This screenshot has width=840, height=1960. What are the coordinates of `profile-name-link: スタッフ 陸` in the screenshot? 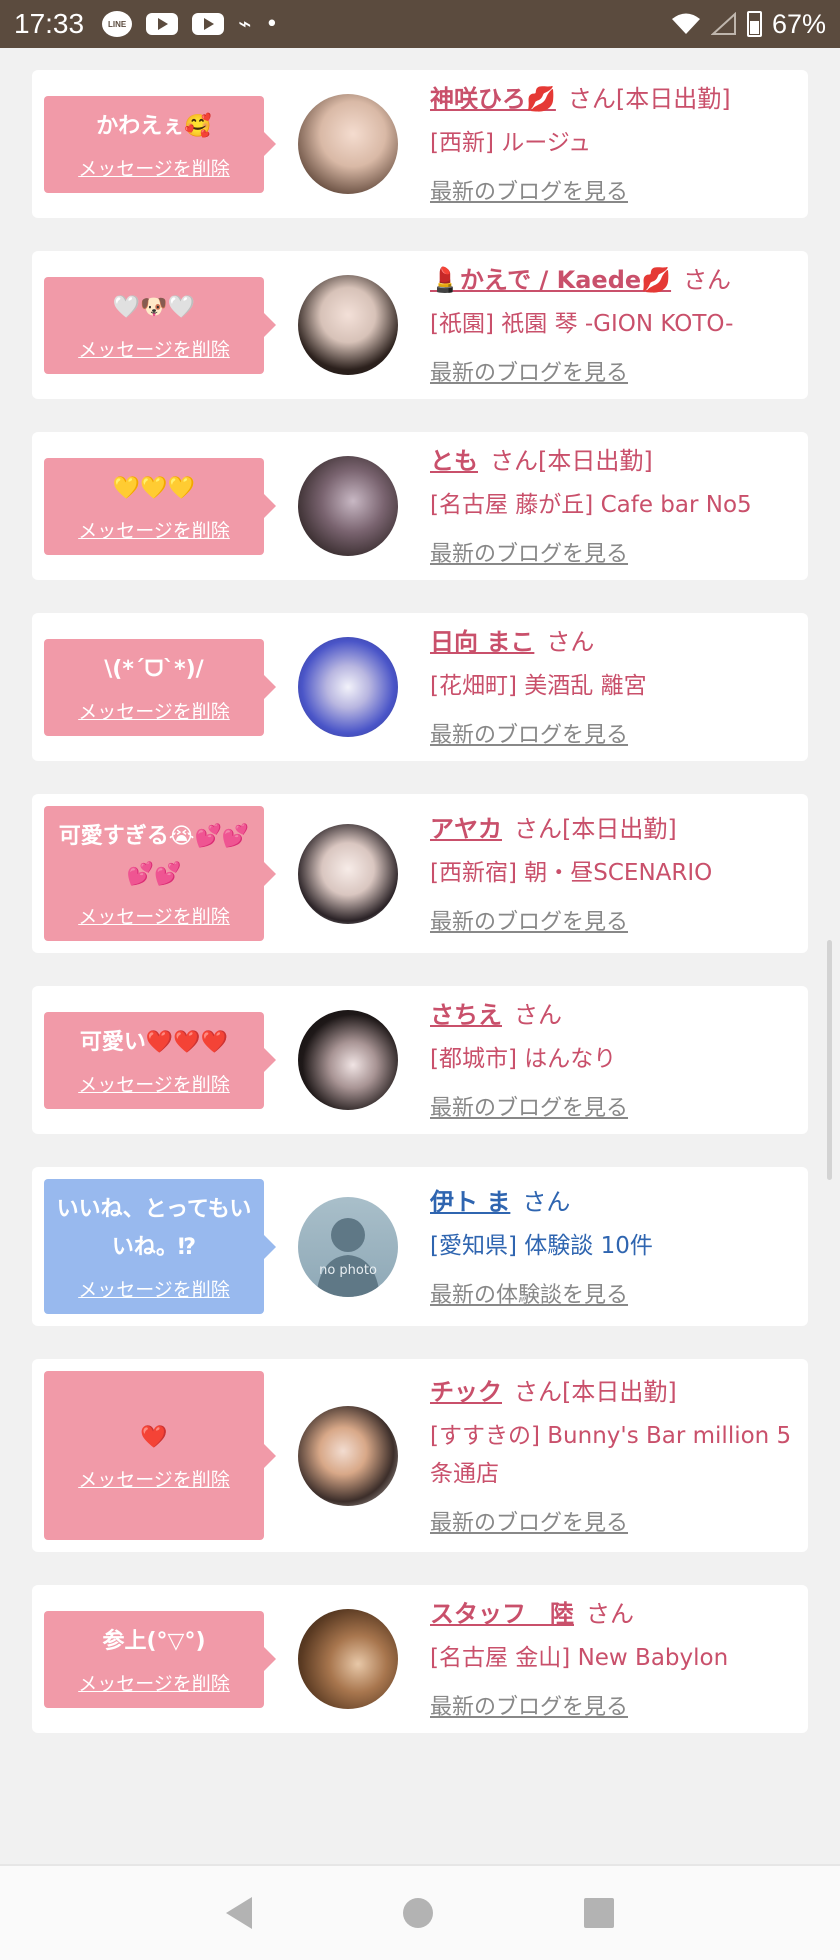 It's located at (502, 1614).